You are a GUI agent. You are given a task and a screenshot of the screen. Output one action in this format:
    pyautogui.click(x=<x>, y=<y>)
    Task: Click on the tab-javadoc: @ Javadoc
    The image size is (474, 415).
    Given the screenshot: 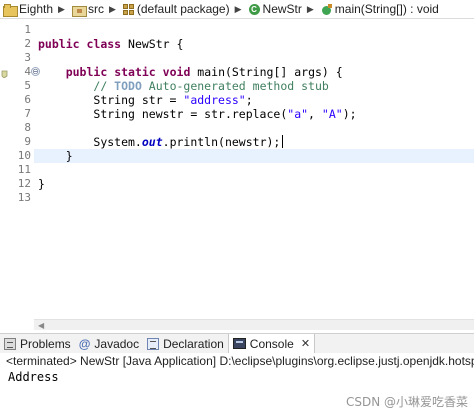 What is the action you would take?
    pyautogui.click(x=109, y=343)
    